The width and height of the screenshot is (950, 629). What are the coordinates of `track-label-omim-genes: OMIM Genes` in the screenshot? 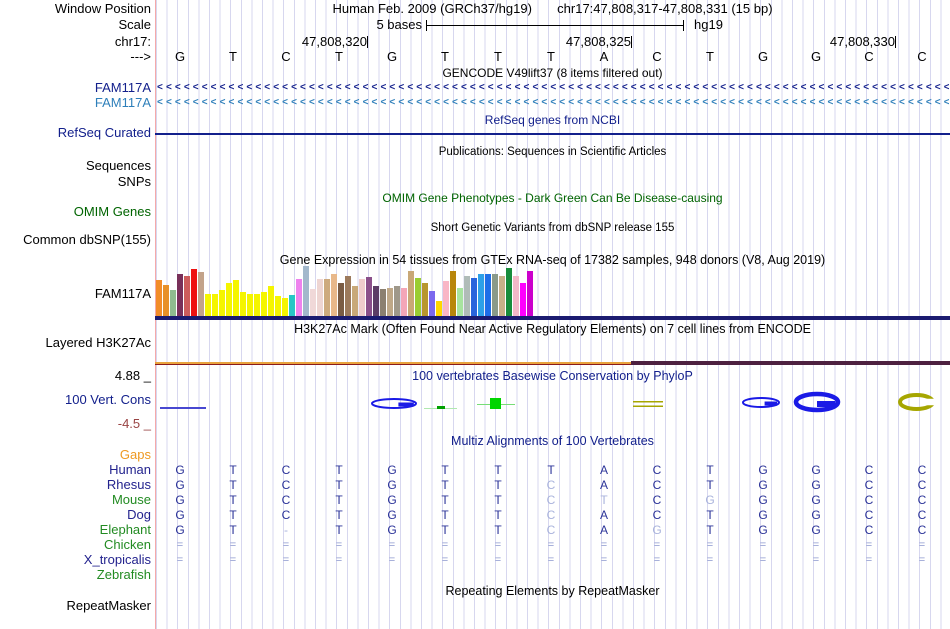 It's located at (75, 212).